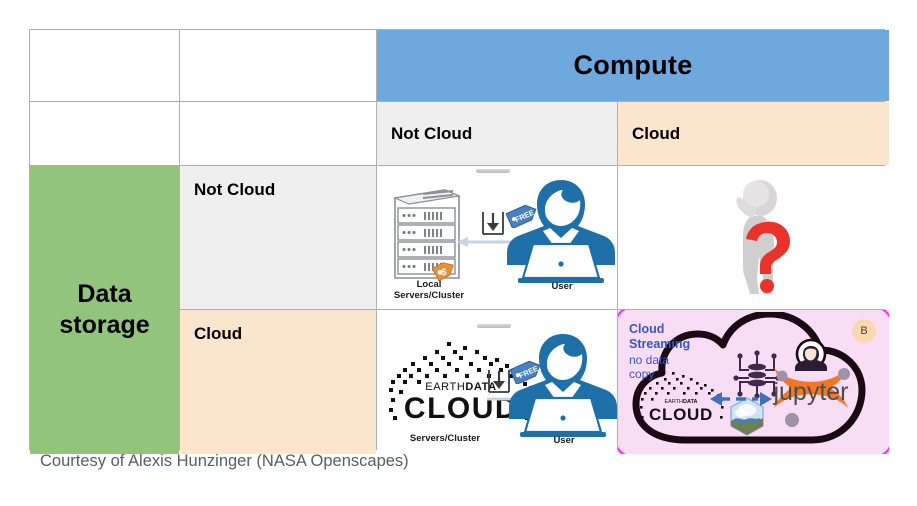  Describe the element at coordinates (104, 325) in the screenshot. I see `data-storage-label-line2: storage` at that location.